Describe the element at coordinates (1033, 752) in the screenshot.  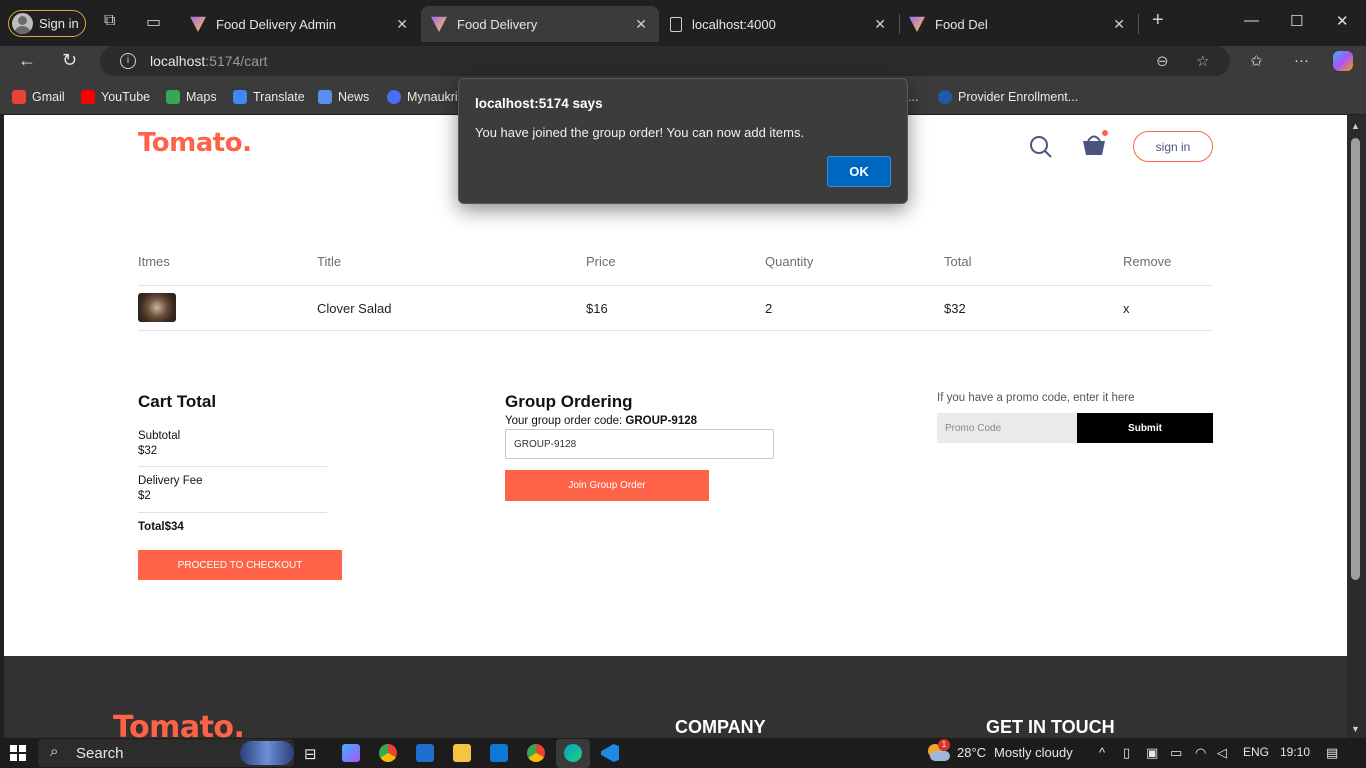
I see `weather-description: Mostly cloudy` at that location.